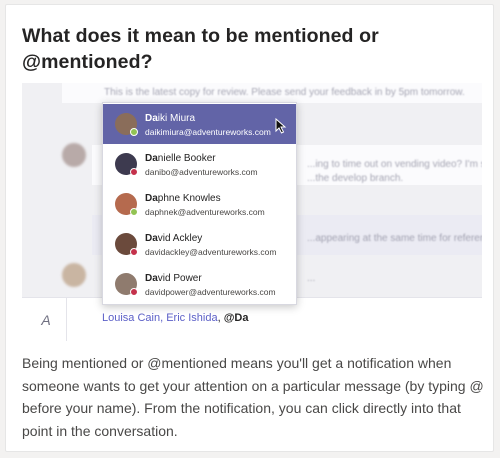 The image size is (500, 458). What do you see at coordinates (46, 320) in the screenshot?
I see `format-icon: A` at bounding box center [46, 320].